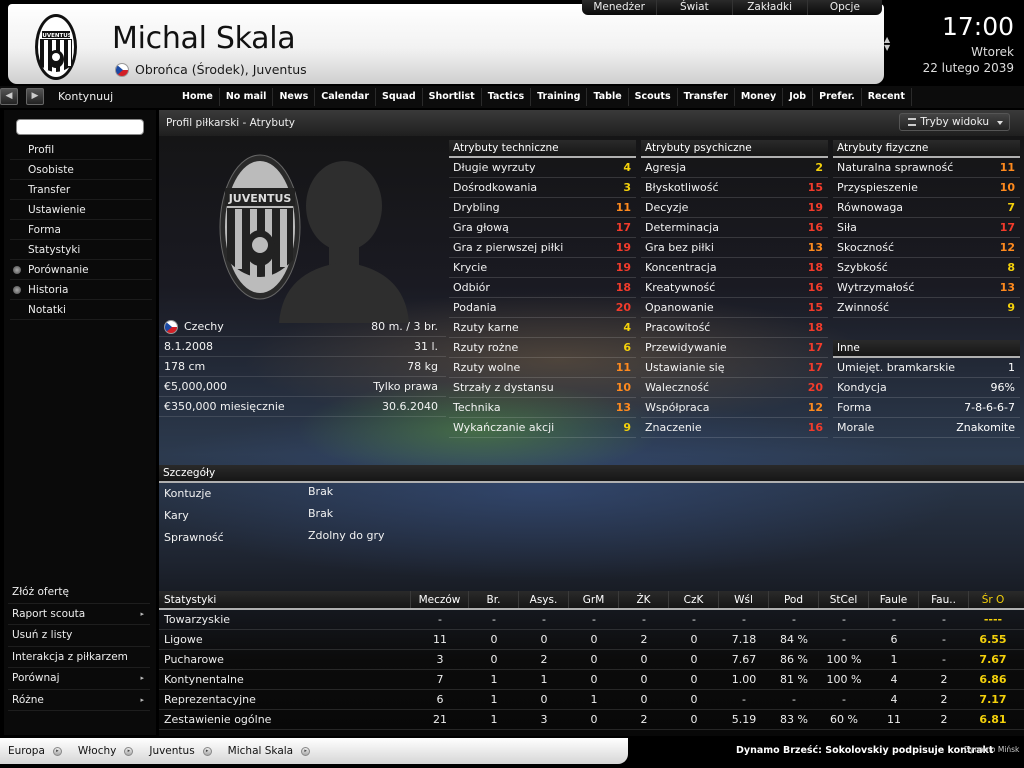 The image size is (1024, 768). I want to click on column-header: Faule, so click(894, 599).